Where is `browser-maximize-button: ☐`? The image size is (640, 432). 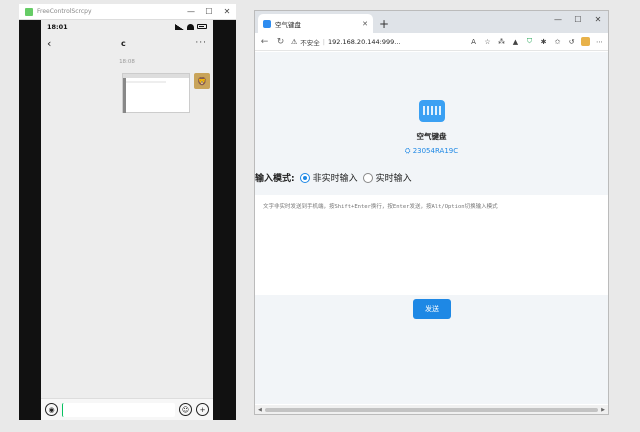
browser-maximize-button: ☐ is located at coordinates (578, 19).